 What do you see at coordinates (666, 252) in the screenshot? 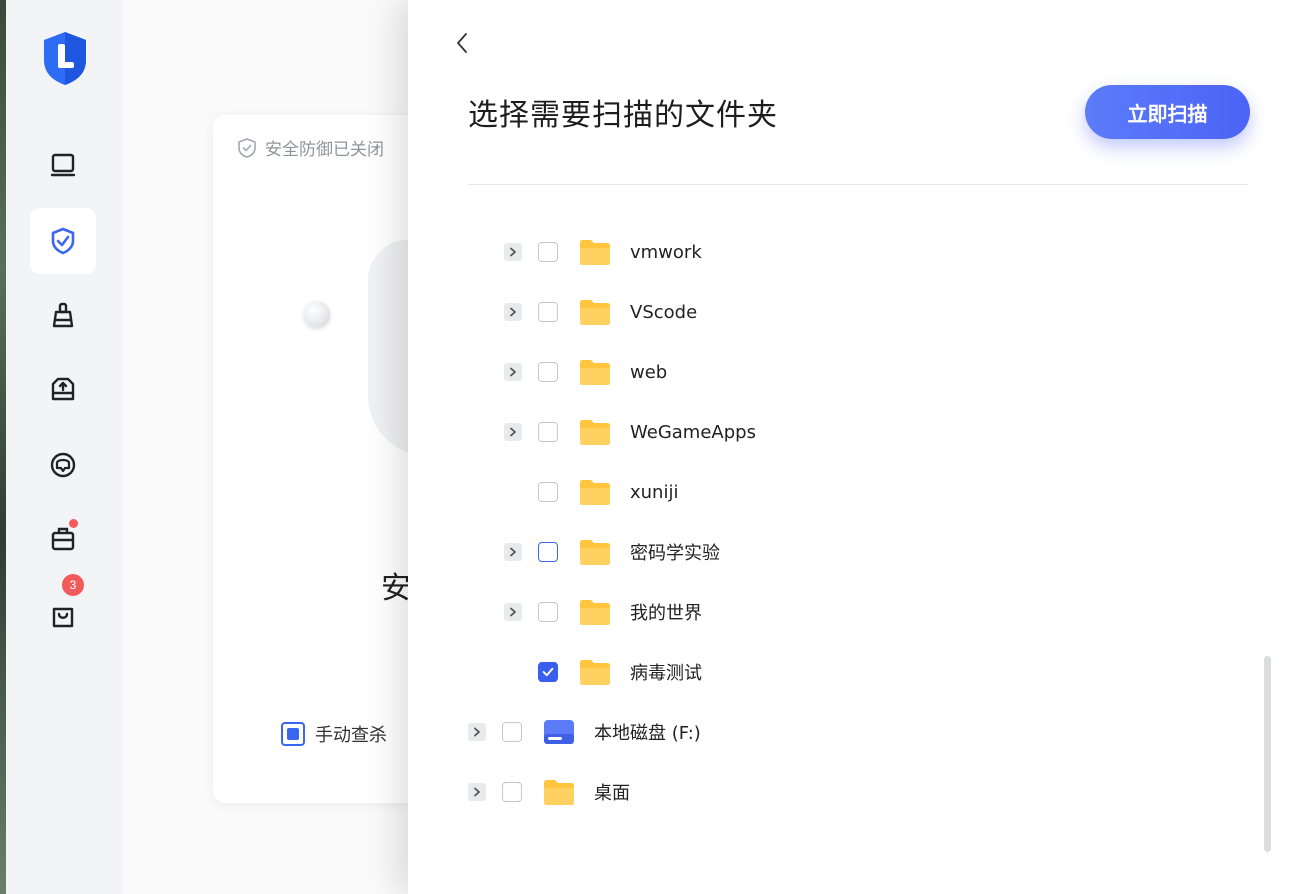
I see `folder-label: vmwork` at bounding box center [666, 252].